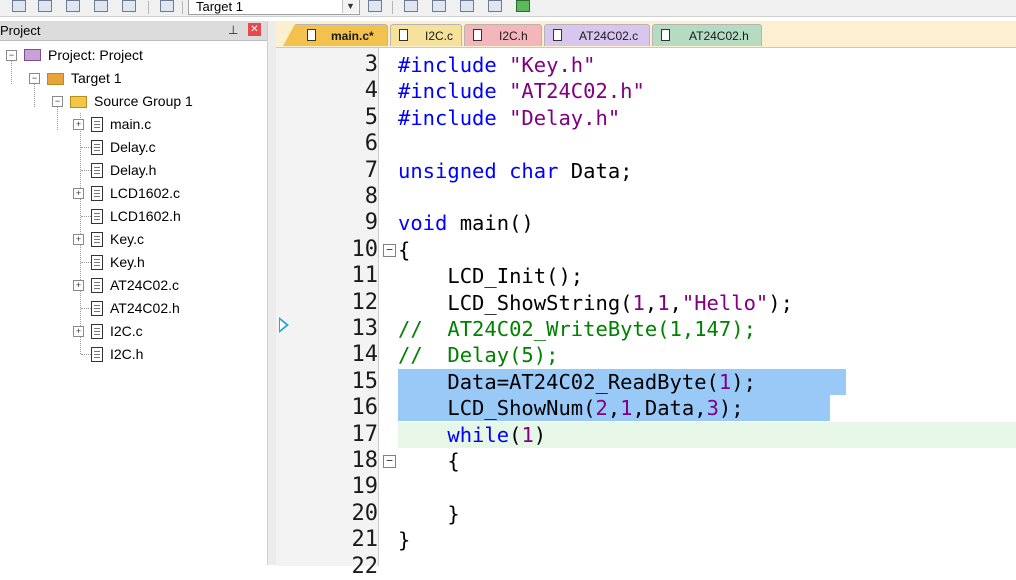 The width and height of the screenshot is (1016, 580). Describe the element at coordinates (490, 276) in the screenshot. I see `code-line: LCD_Init();` at that location.